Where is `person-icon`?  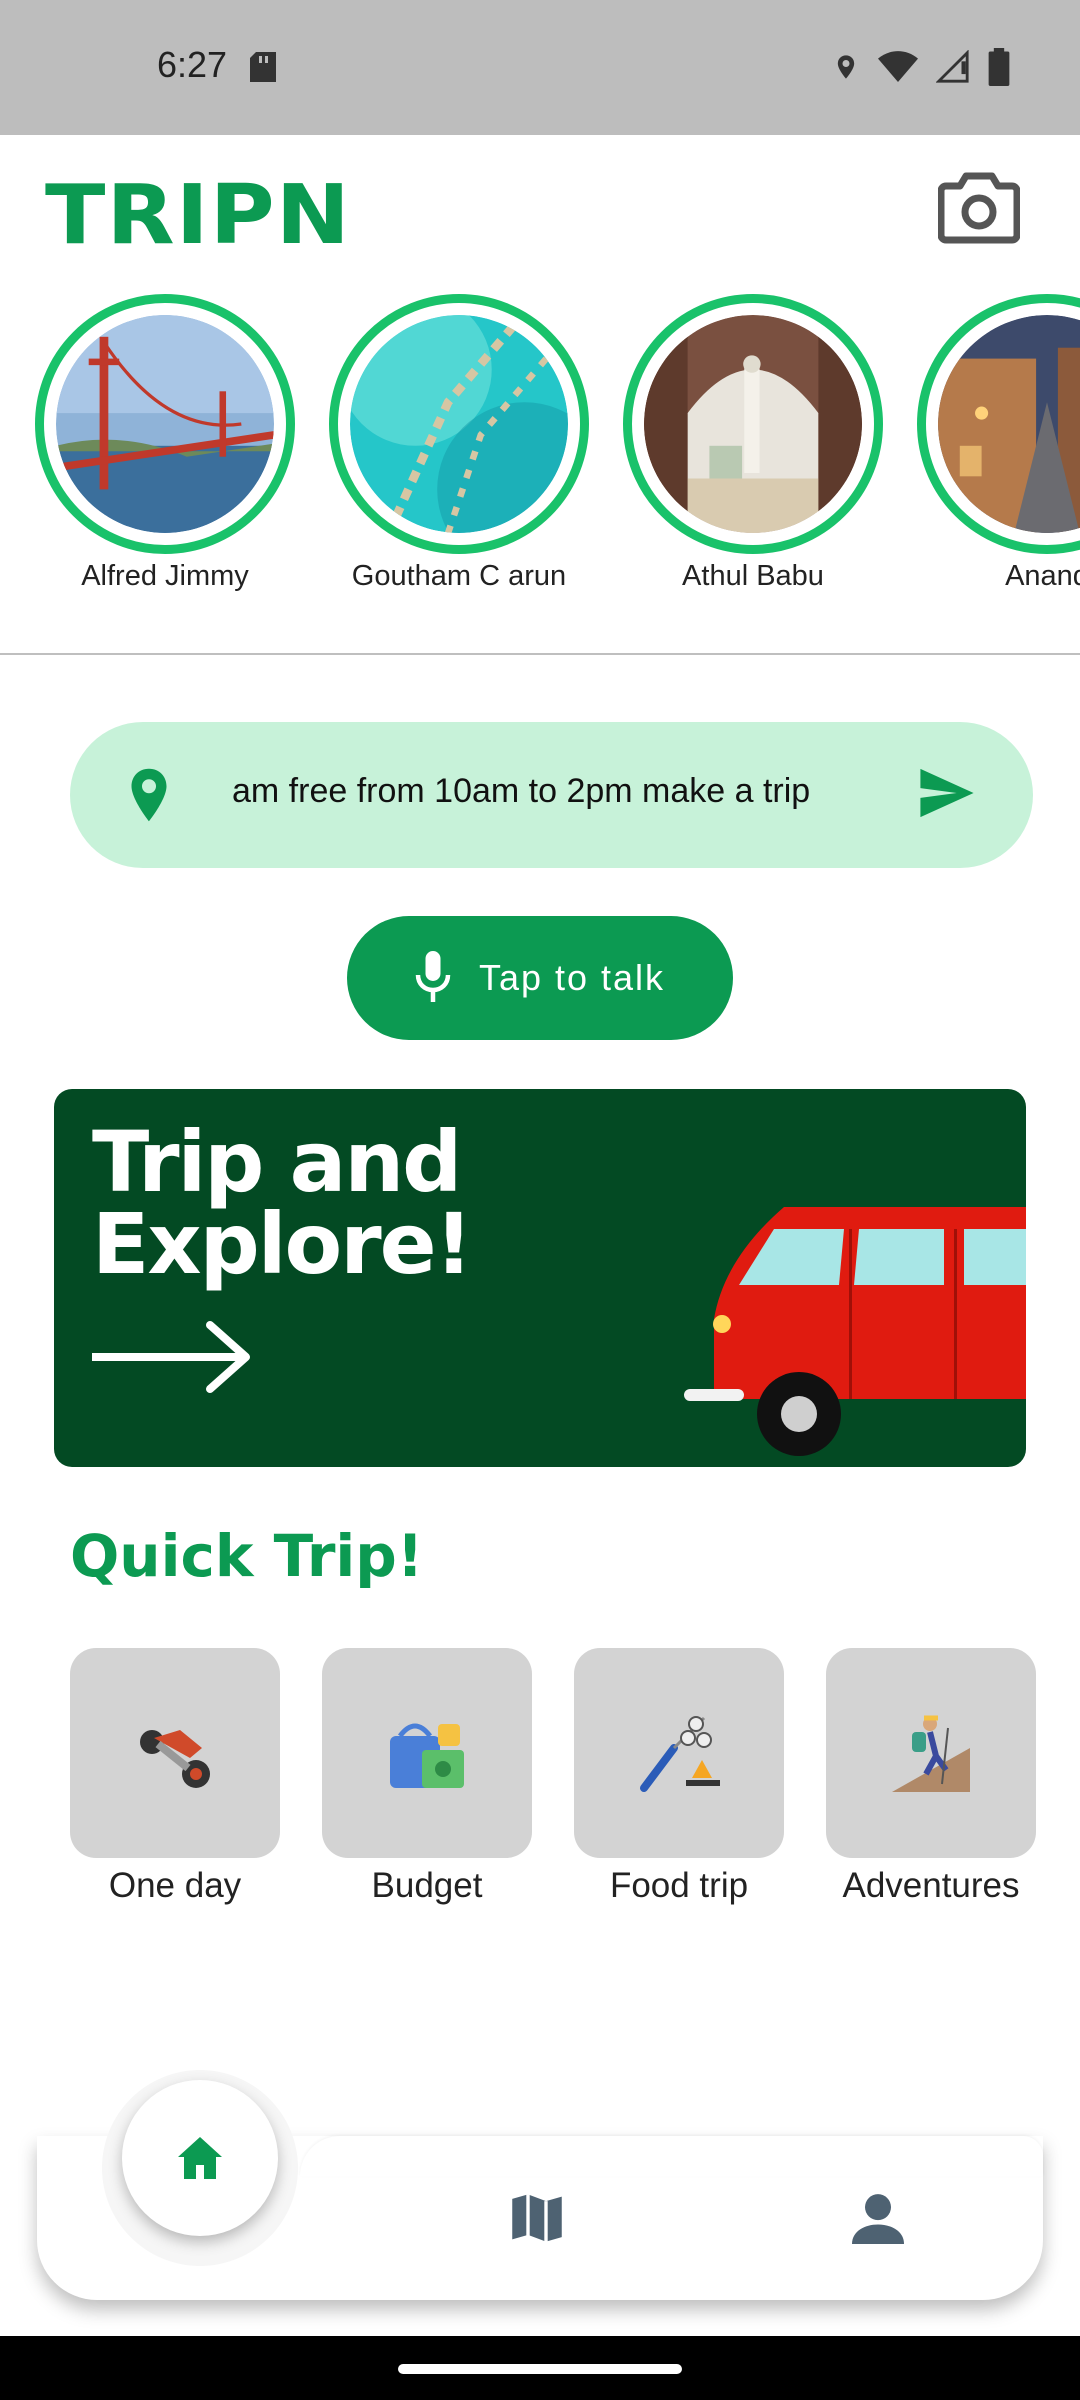
person-icon is located at coordinates (878, 2218).